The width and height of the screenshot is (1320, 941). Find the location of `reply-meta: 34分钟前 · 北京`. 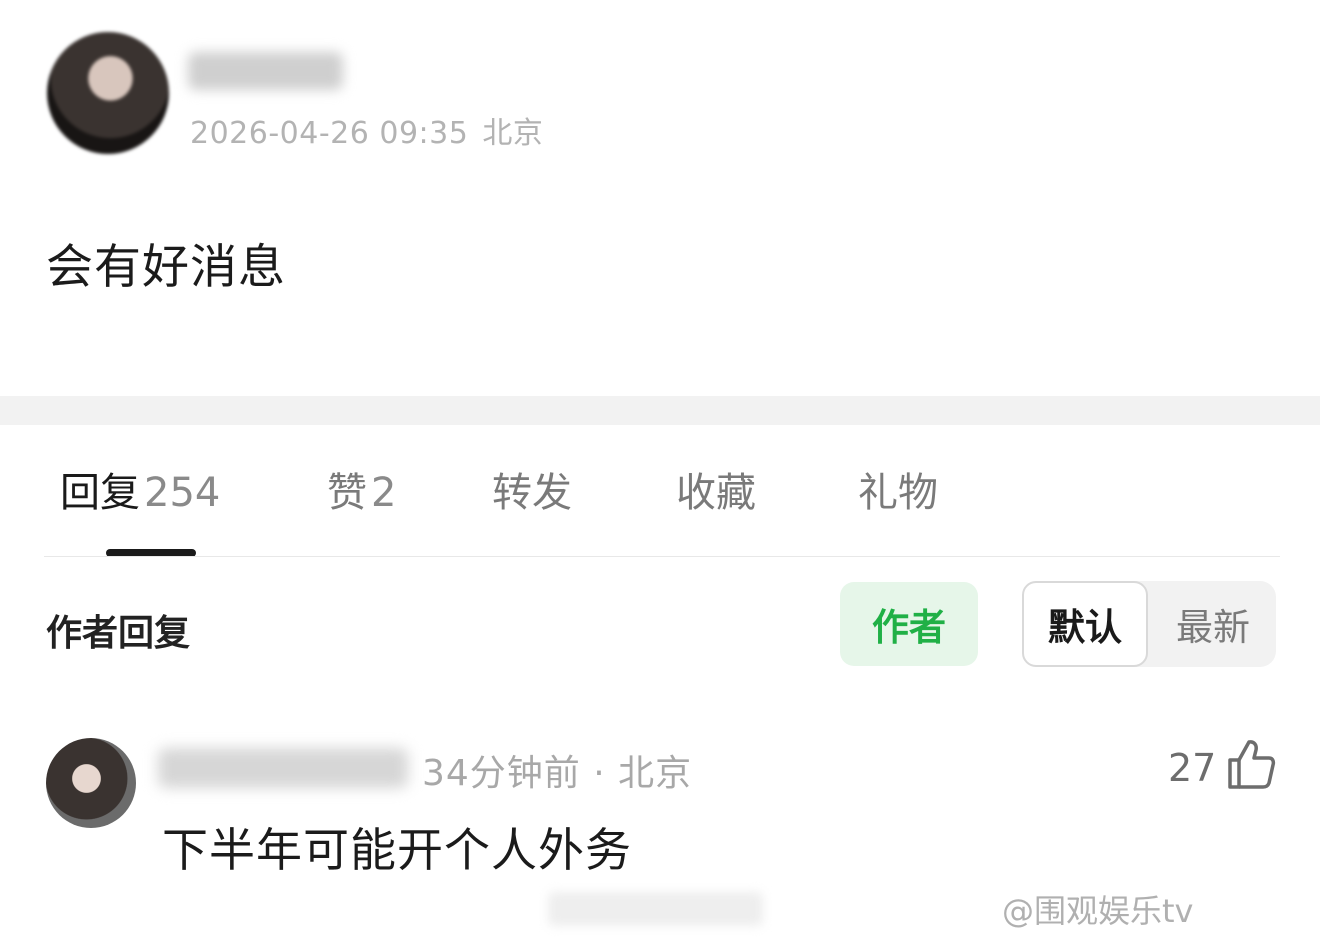

reply-meta: 34分钟前 · 北京 is located at coordinates (557, 773).